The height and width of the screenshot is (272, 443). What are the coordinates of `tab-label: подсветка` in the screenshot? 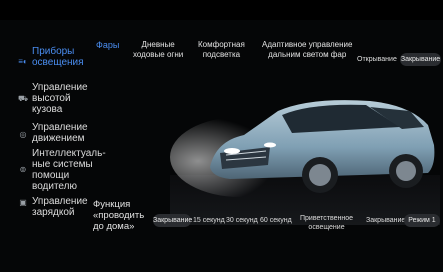 It's located at (221, 54).